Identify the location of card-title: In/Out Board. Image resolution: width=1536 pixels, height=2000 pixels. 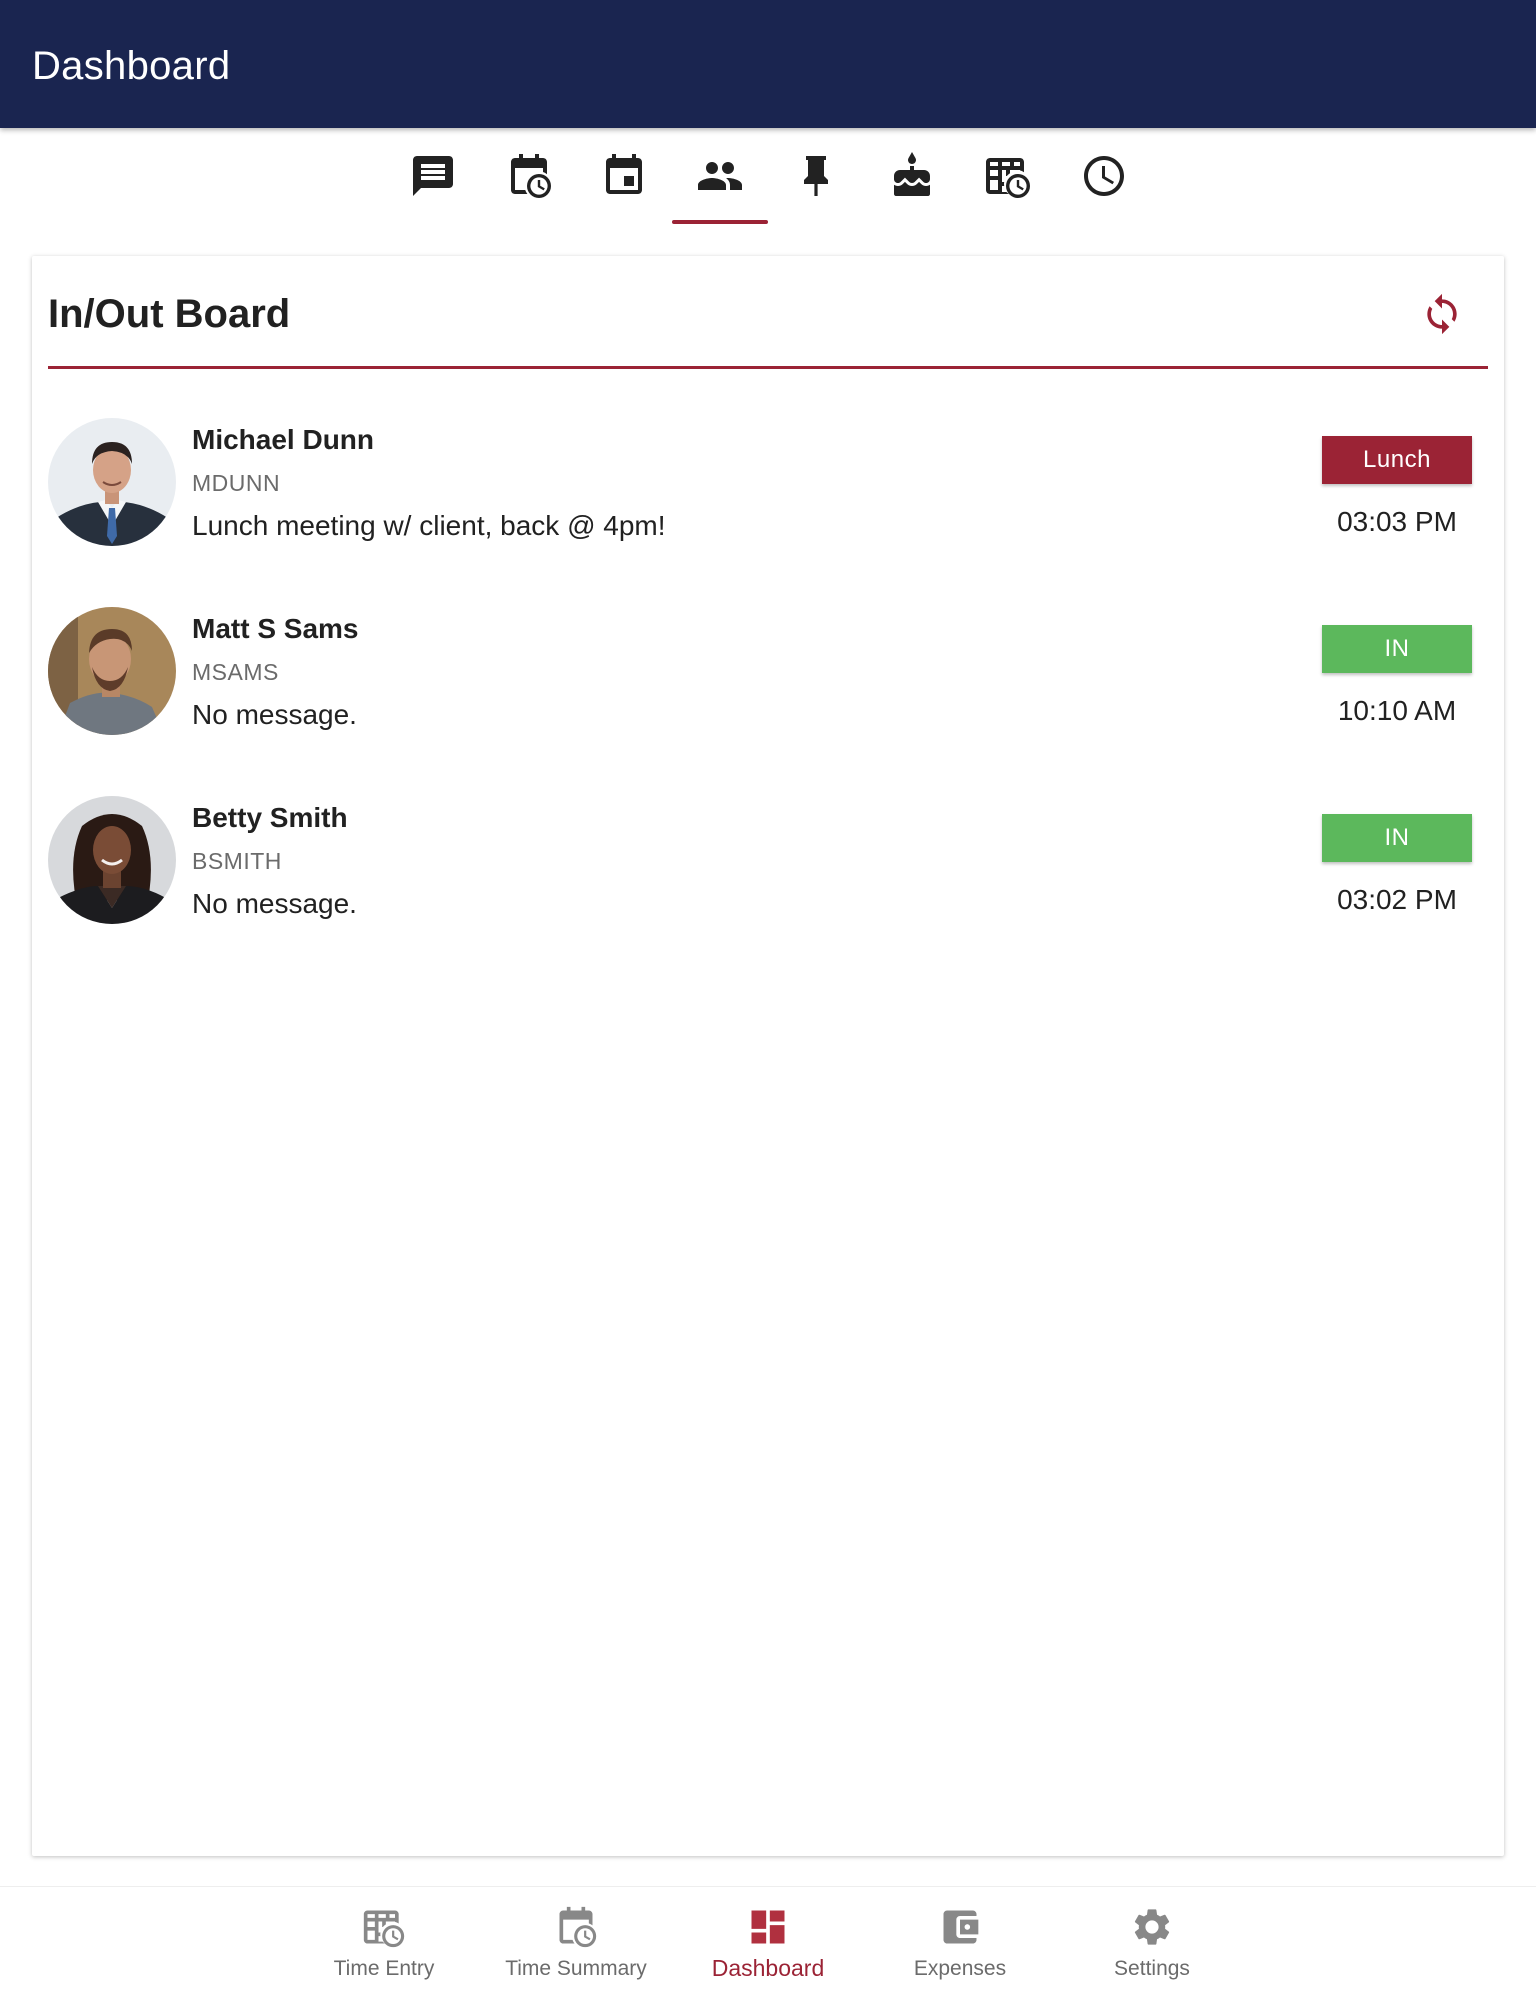
(169, 314).